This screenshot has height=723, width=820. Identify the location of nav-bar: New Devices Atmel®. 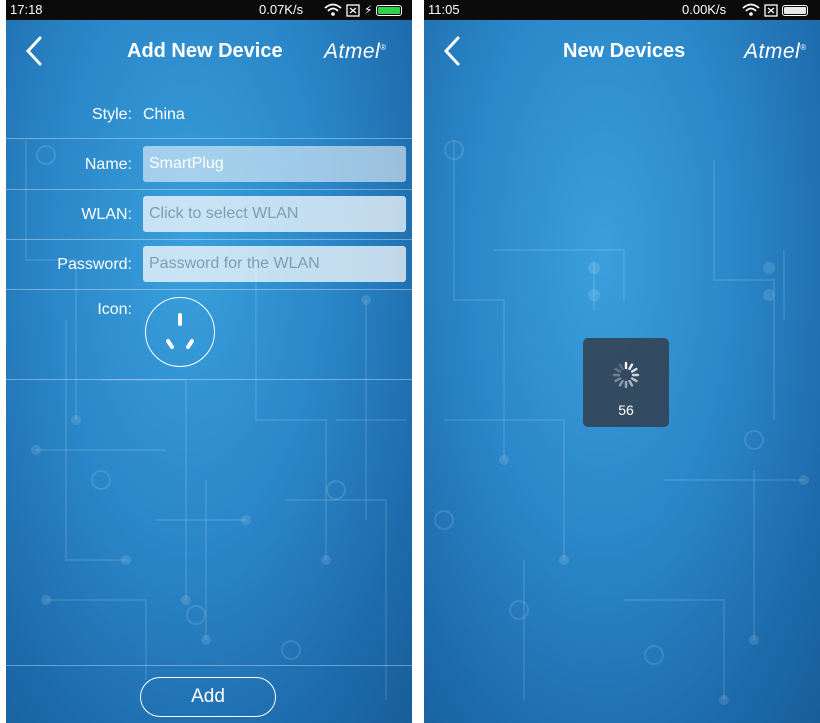
(622, 52).